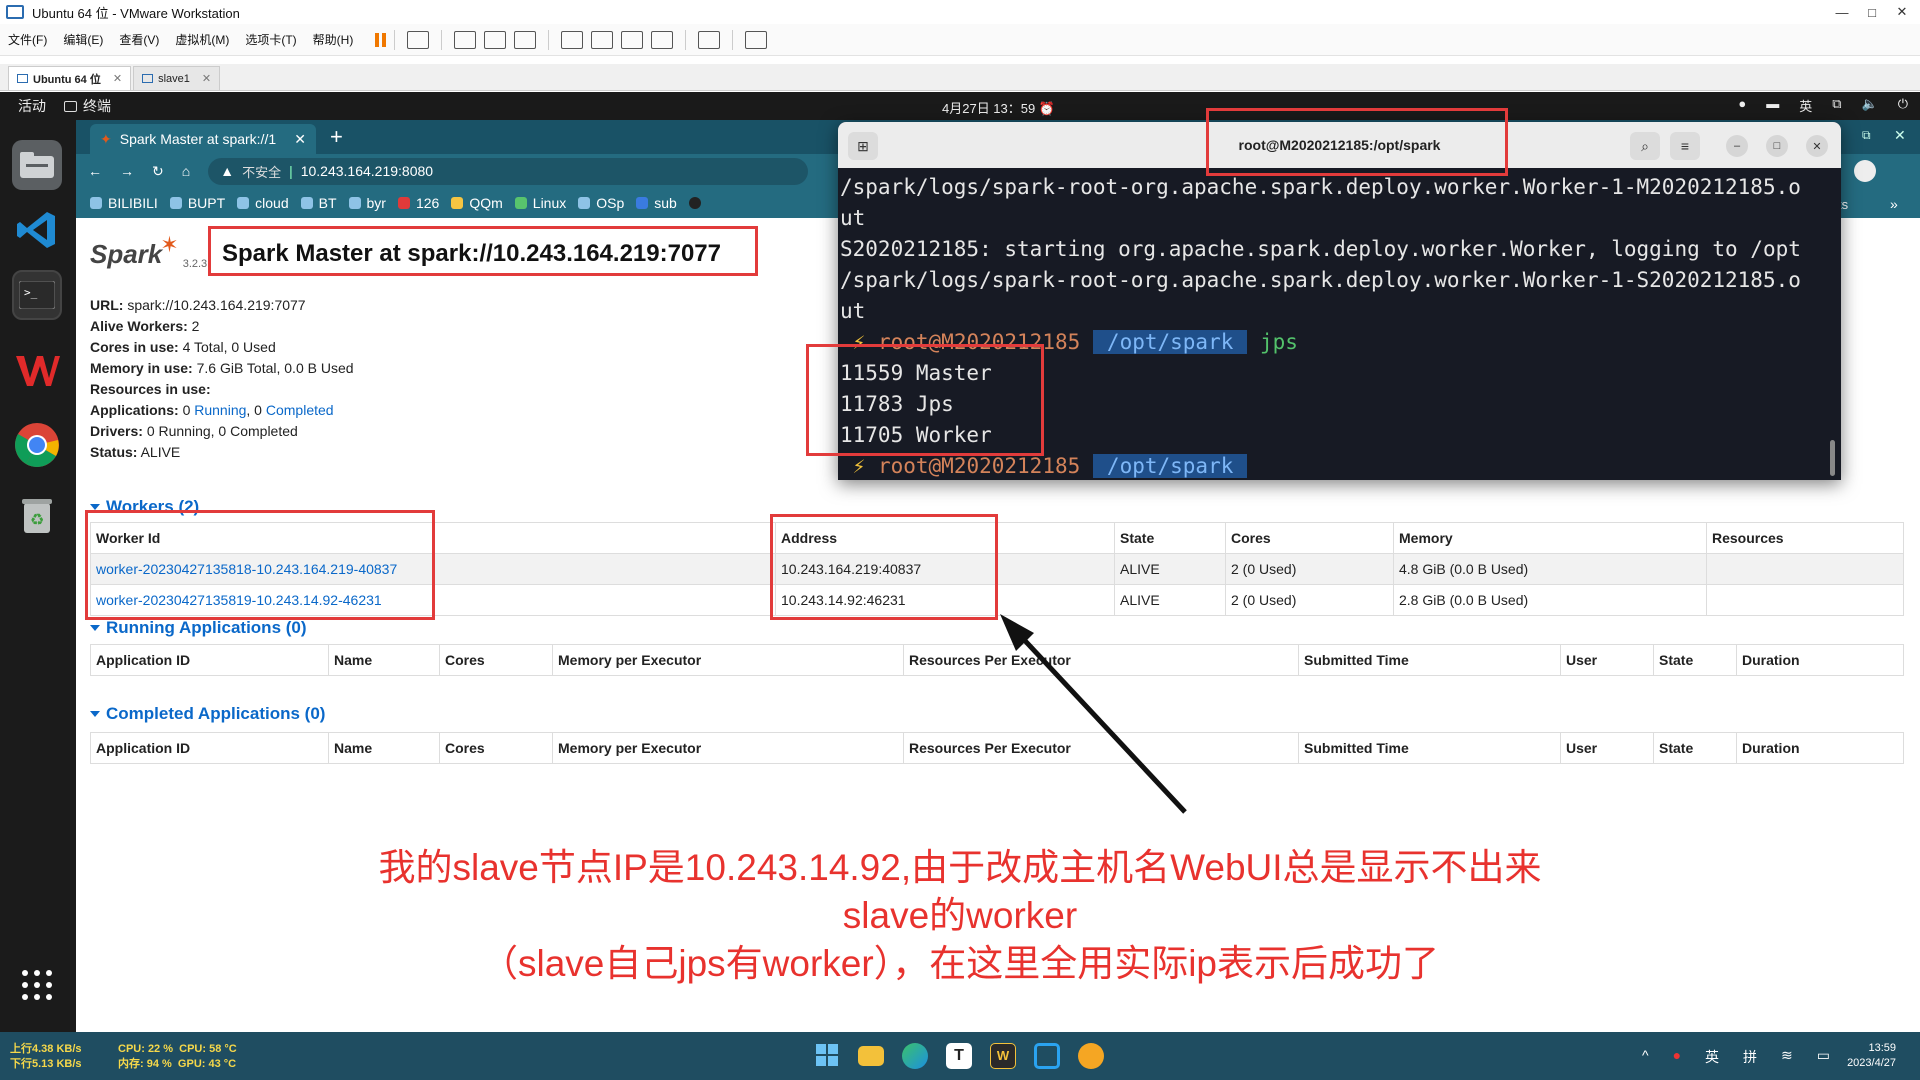  Describe the element at coordinates (525, 39) in the screenshot. I see `snapshot-manager-icon` at that location.